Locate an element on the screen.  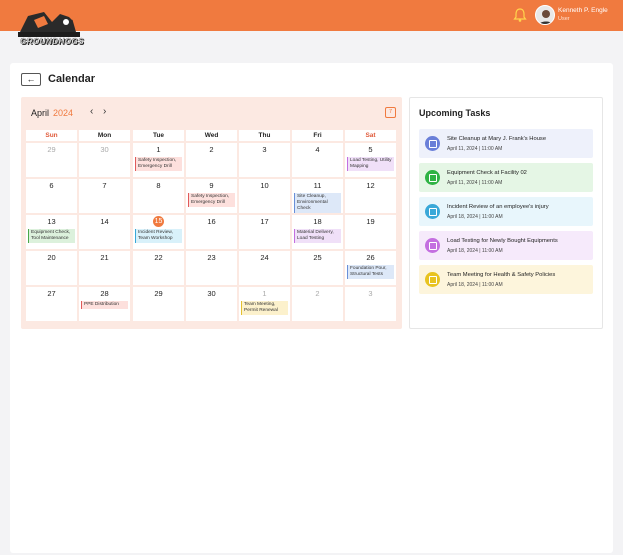
date-number: 26 is located at coordinates (370, 257).